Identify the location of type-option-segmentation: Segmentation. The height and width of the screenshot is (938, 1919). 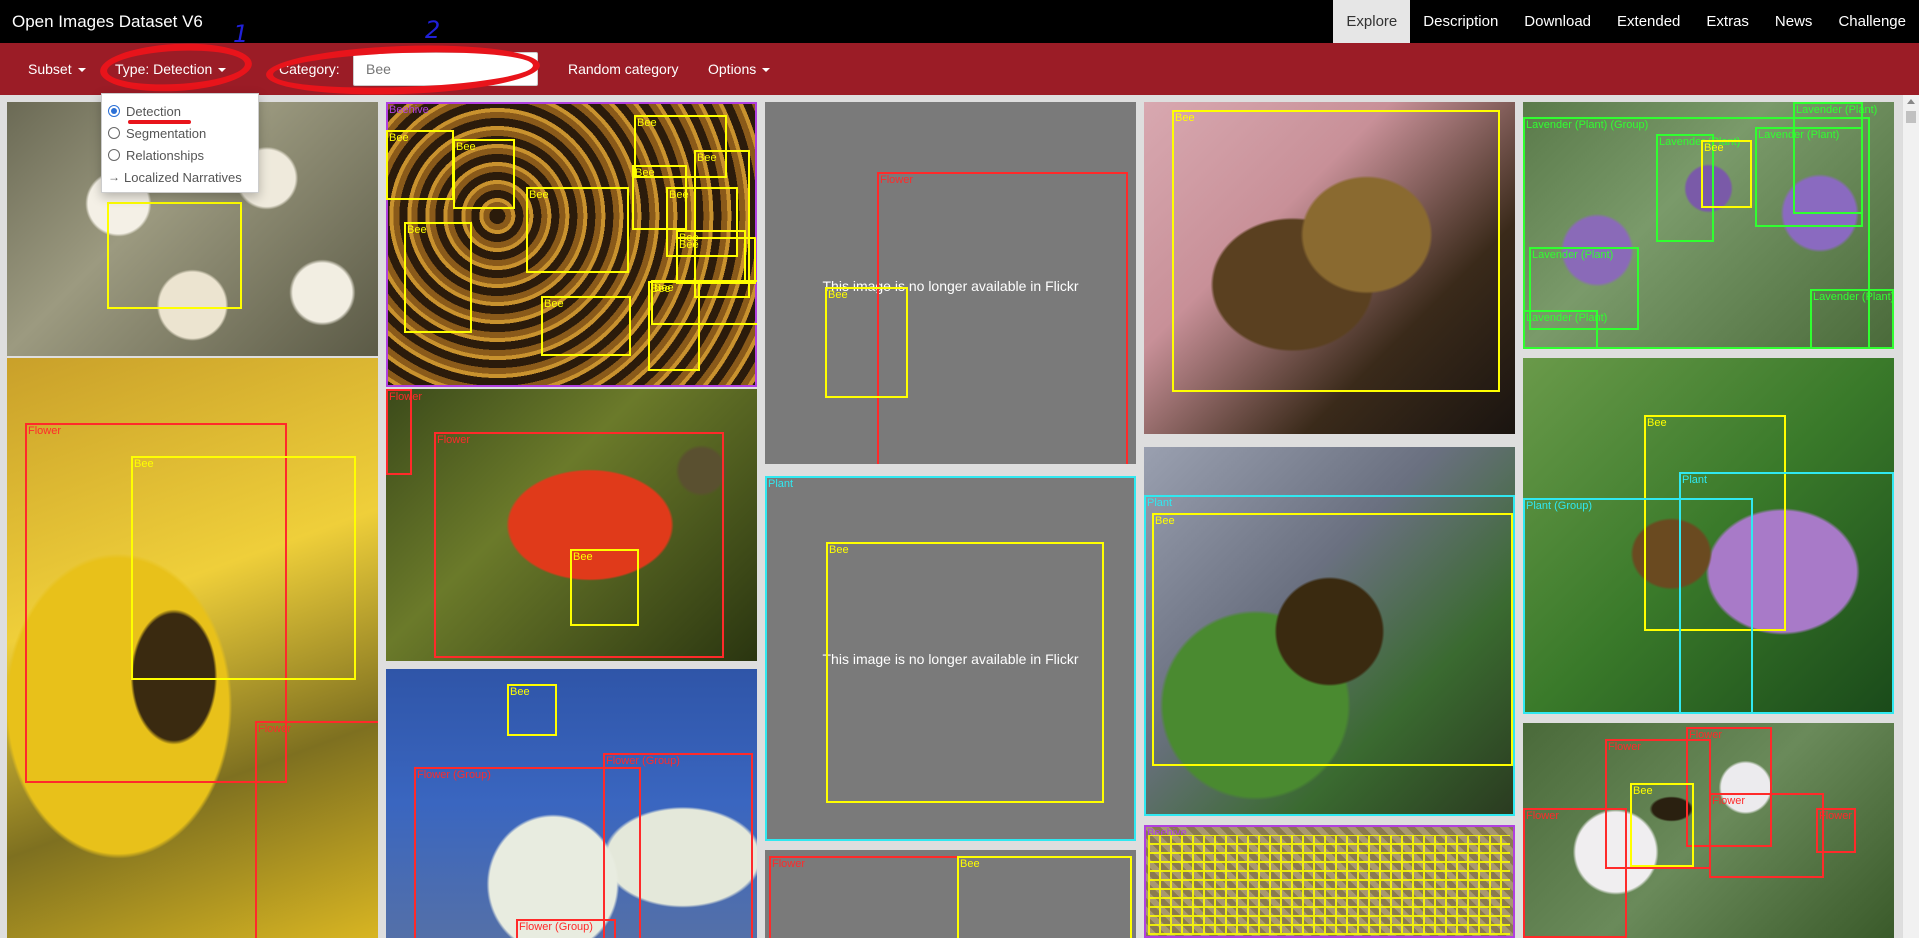
(180, 133).